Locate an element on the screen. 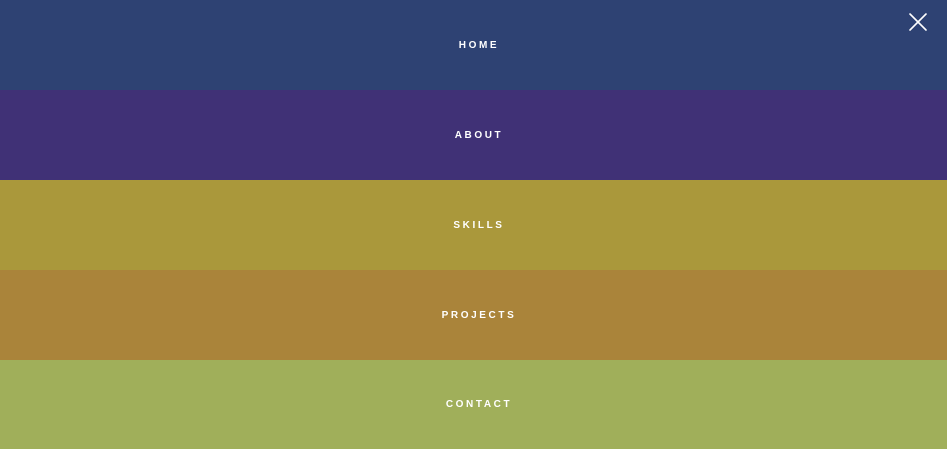  close-menu-button is located at coordinates (918, 22).